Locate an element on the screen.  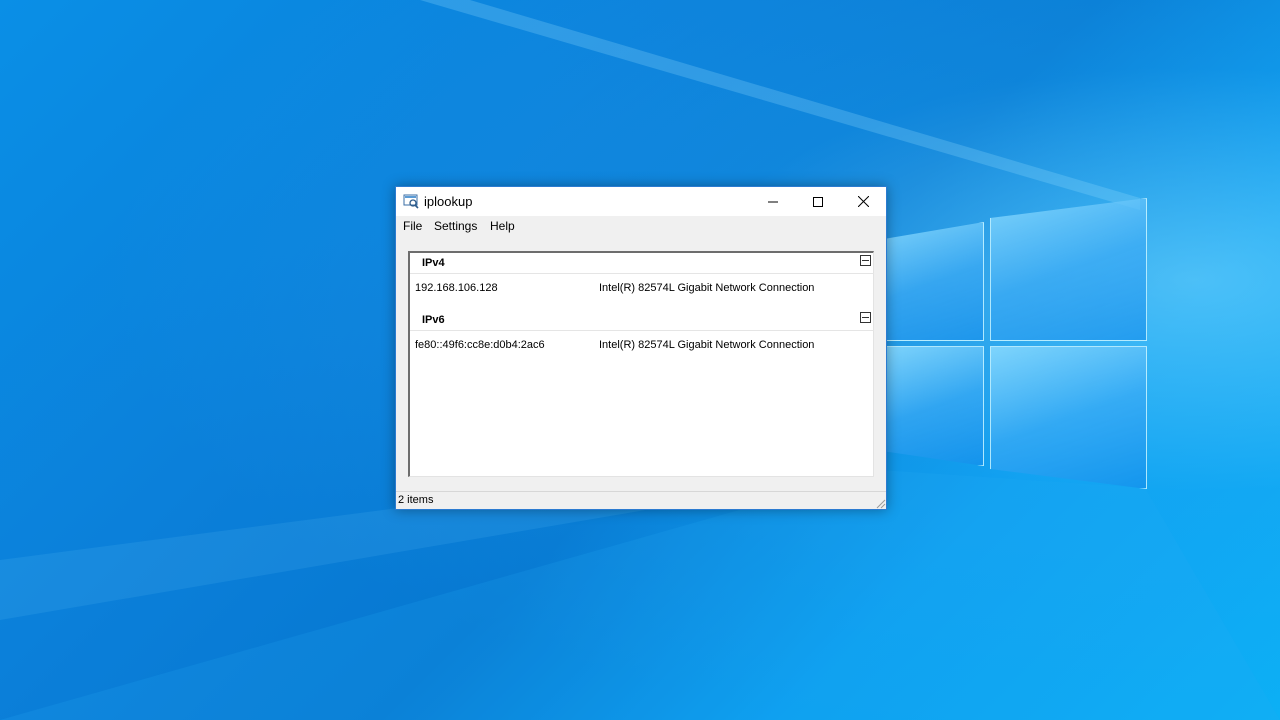
minimize-button is located at coordinates (773, 201).